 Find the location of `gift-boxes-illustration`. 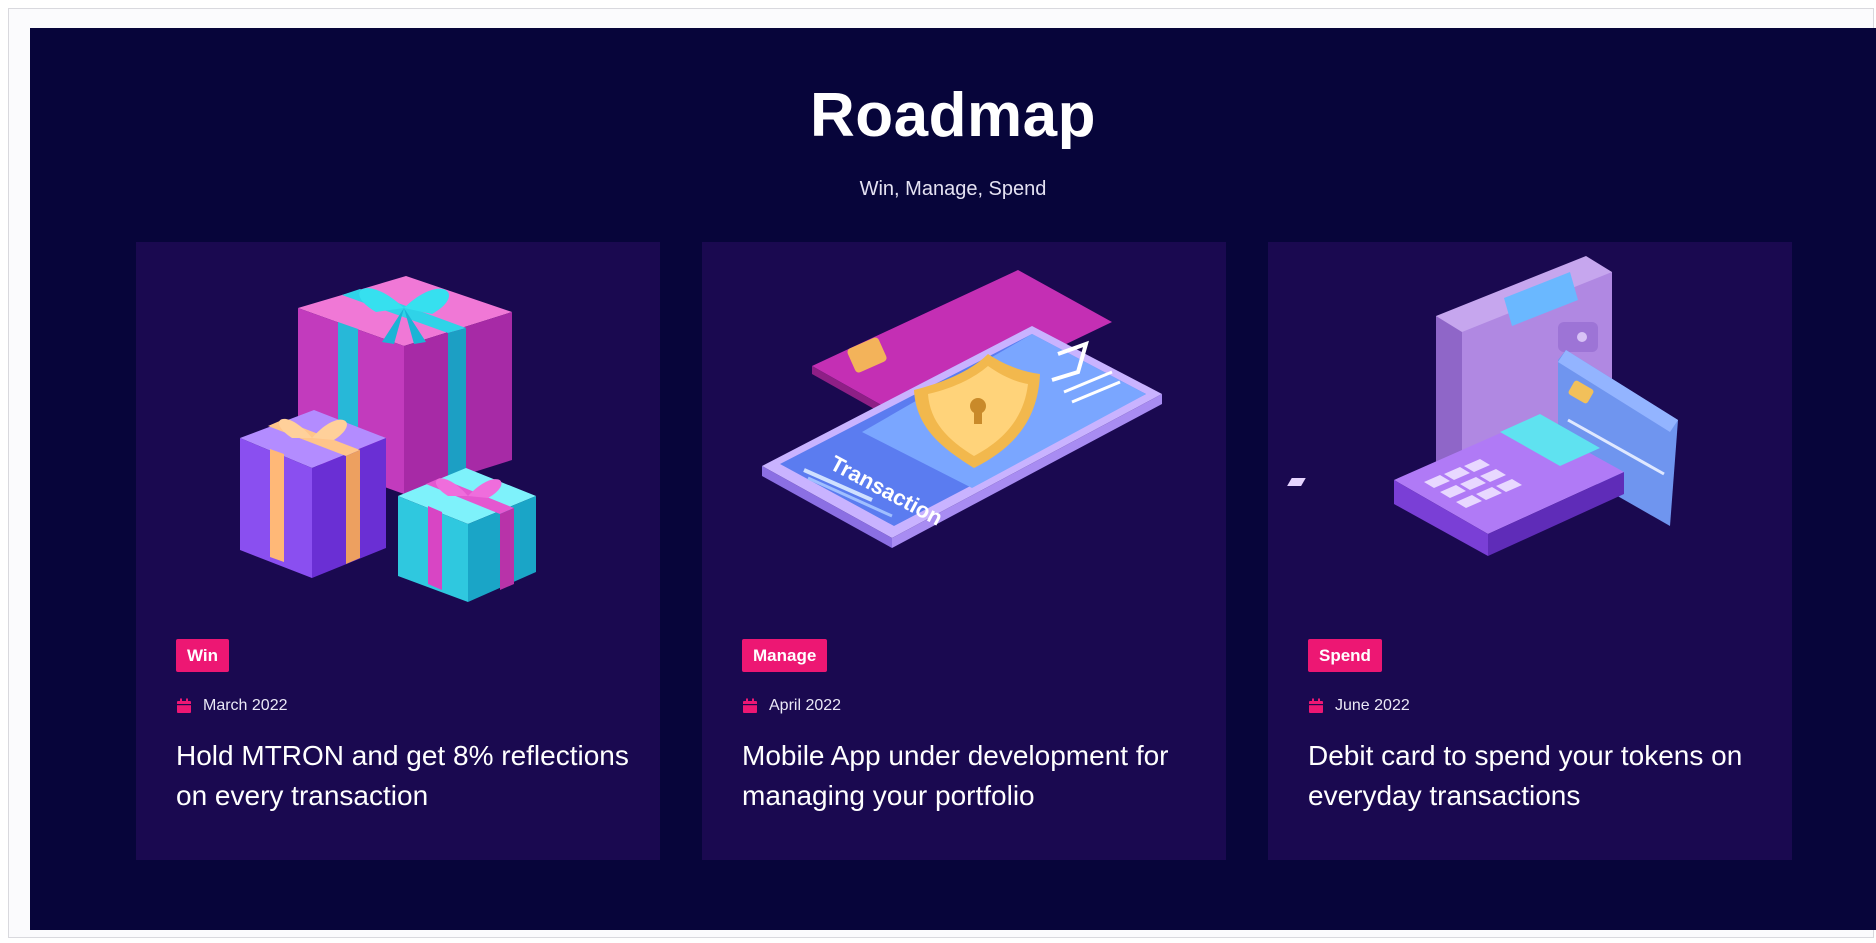

gift-boxes-illustration is located at coordinates (398, 437).